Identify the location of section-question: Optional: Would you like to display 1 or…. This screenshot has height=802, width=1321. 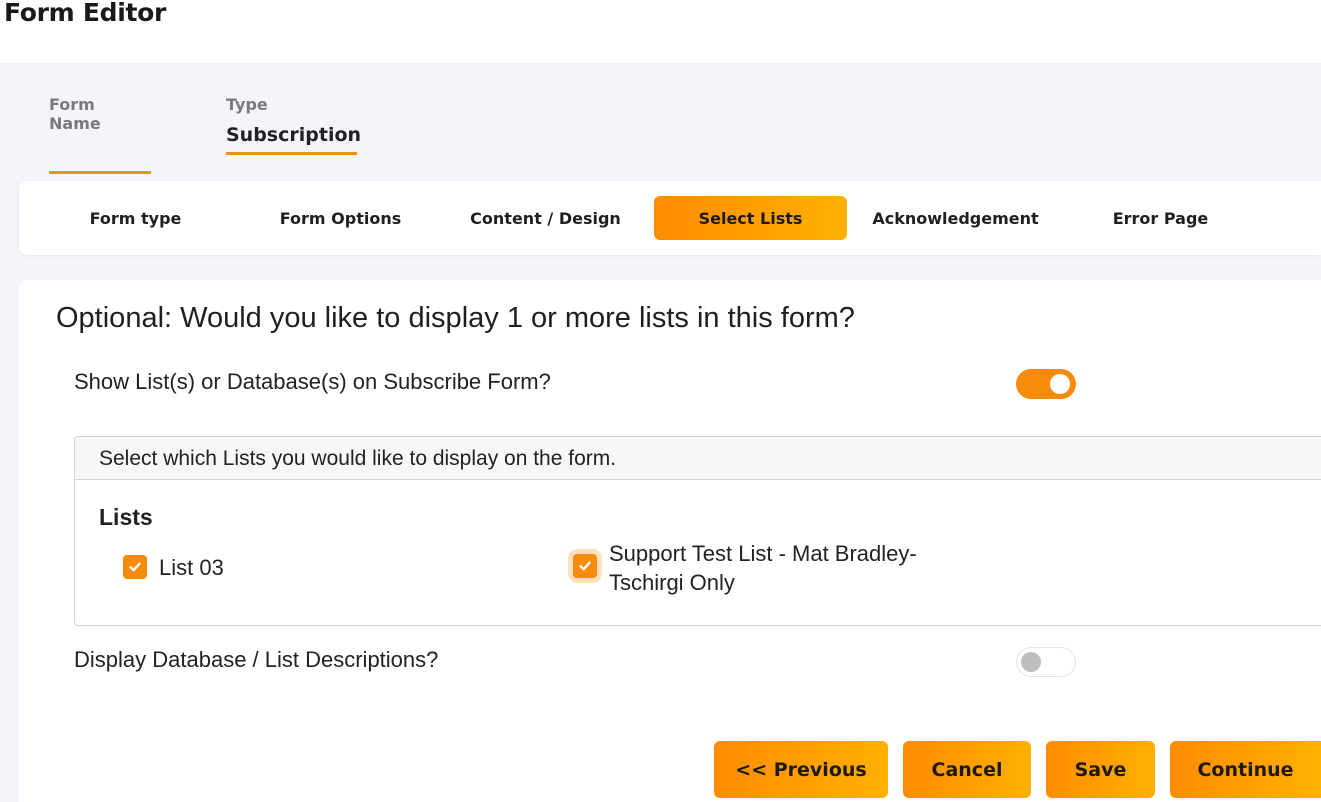
(455, 318).